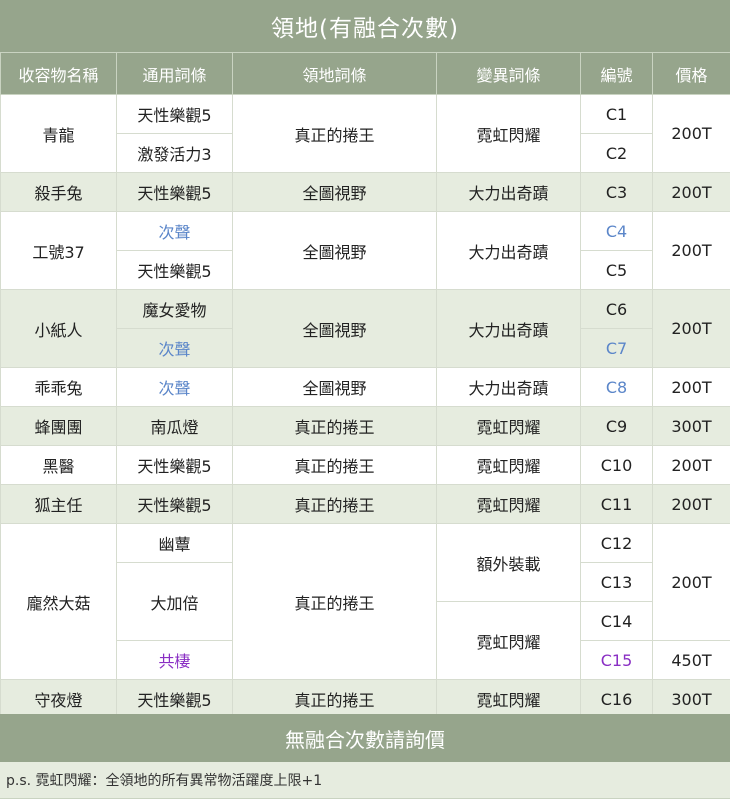 Image resolution: width=730 pixels, height=811 pixels. I want to click on item-name: 守夜燈, so click(58, 699).